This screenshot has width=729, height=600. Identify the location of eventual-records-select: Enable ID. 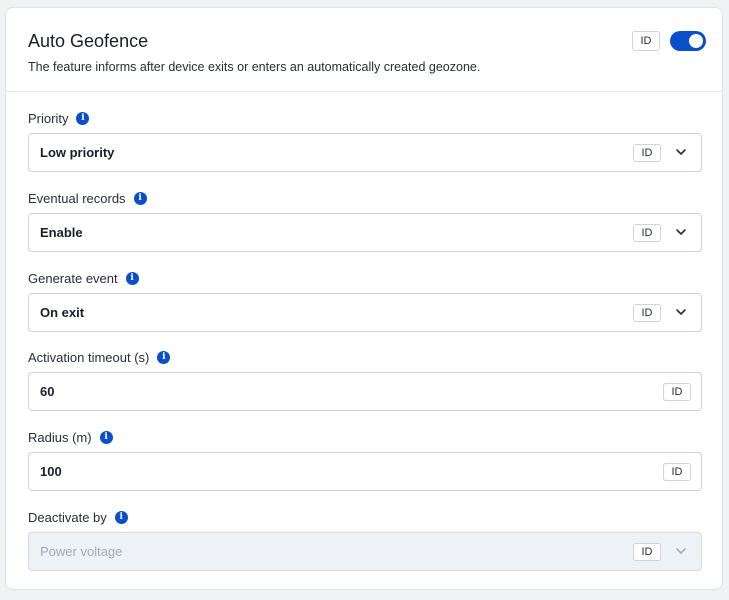
(365, 232).